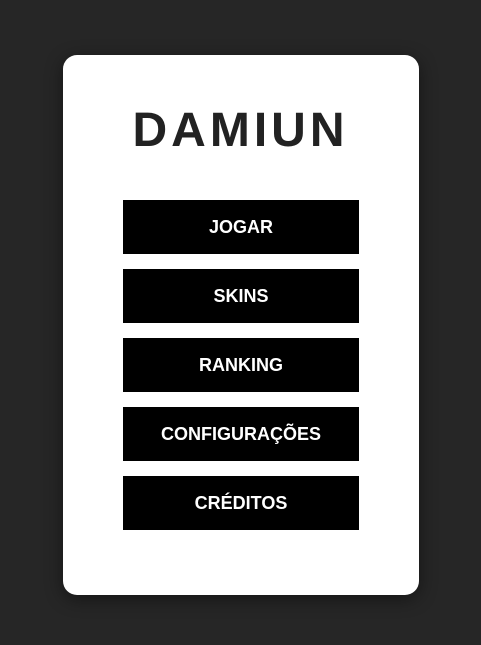 This screenshot has height=645, width=481. I want to click on ranking-button: RANKING, so click(241, 365).